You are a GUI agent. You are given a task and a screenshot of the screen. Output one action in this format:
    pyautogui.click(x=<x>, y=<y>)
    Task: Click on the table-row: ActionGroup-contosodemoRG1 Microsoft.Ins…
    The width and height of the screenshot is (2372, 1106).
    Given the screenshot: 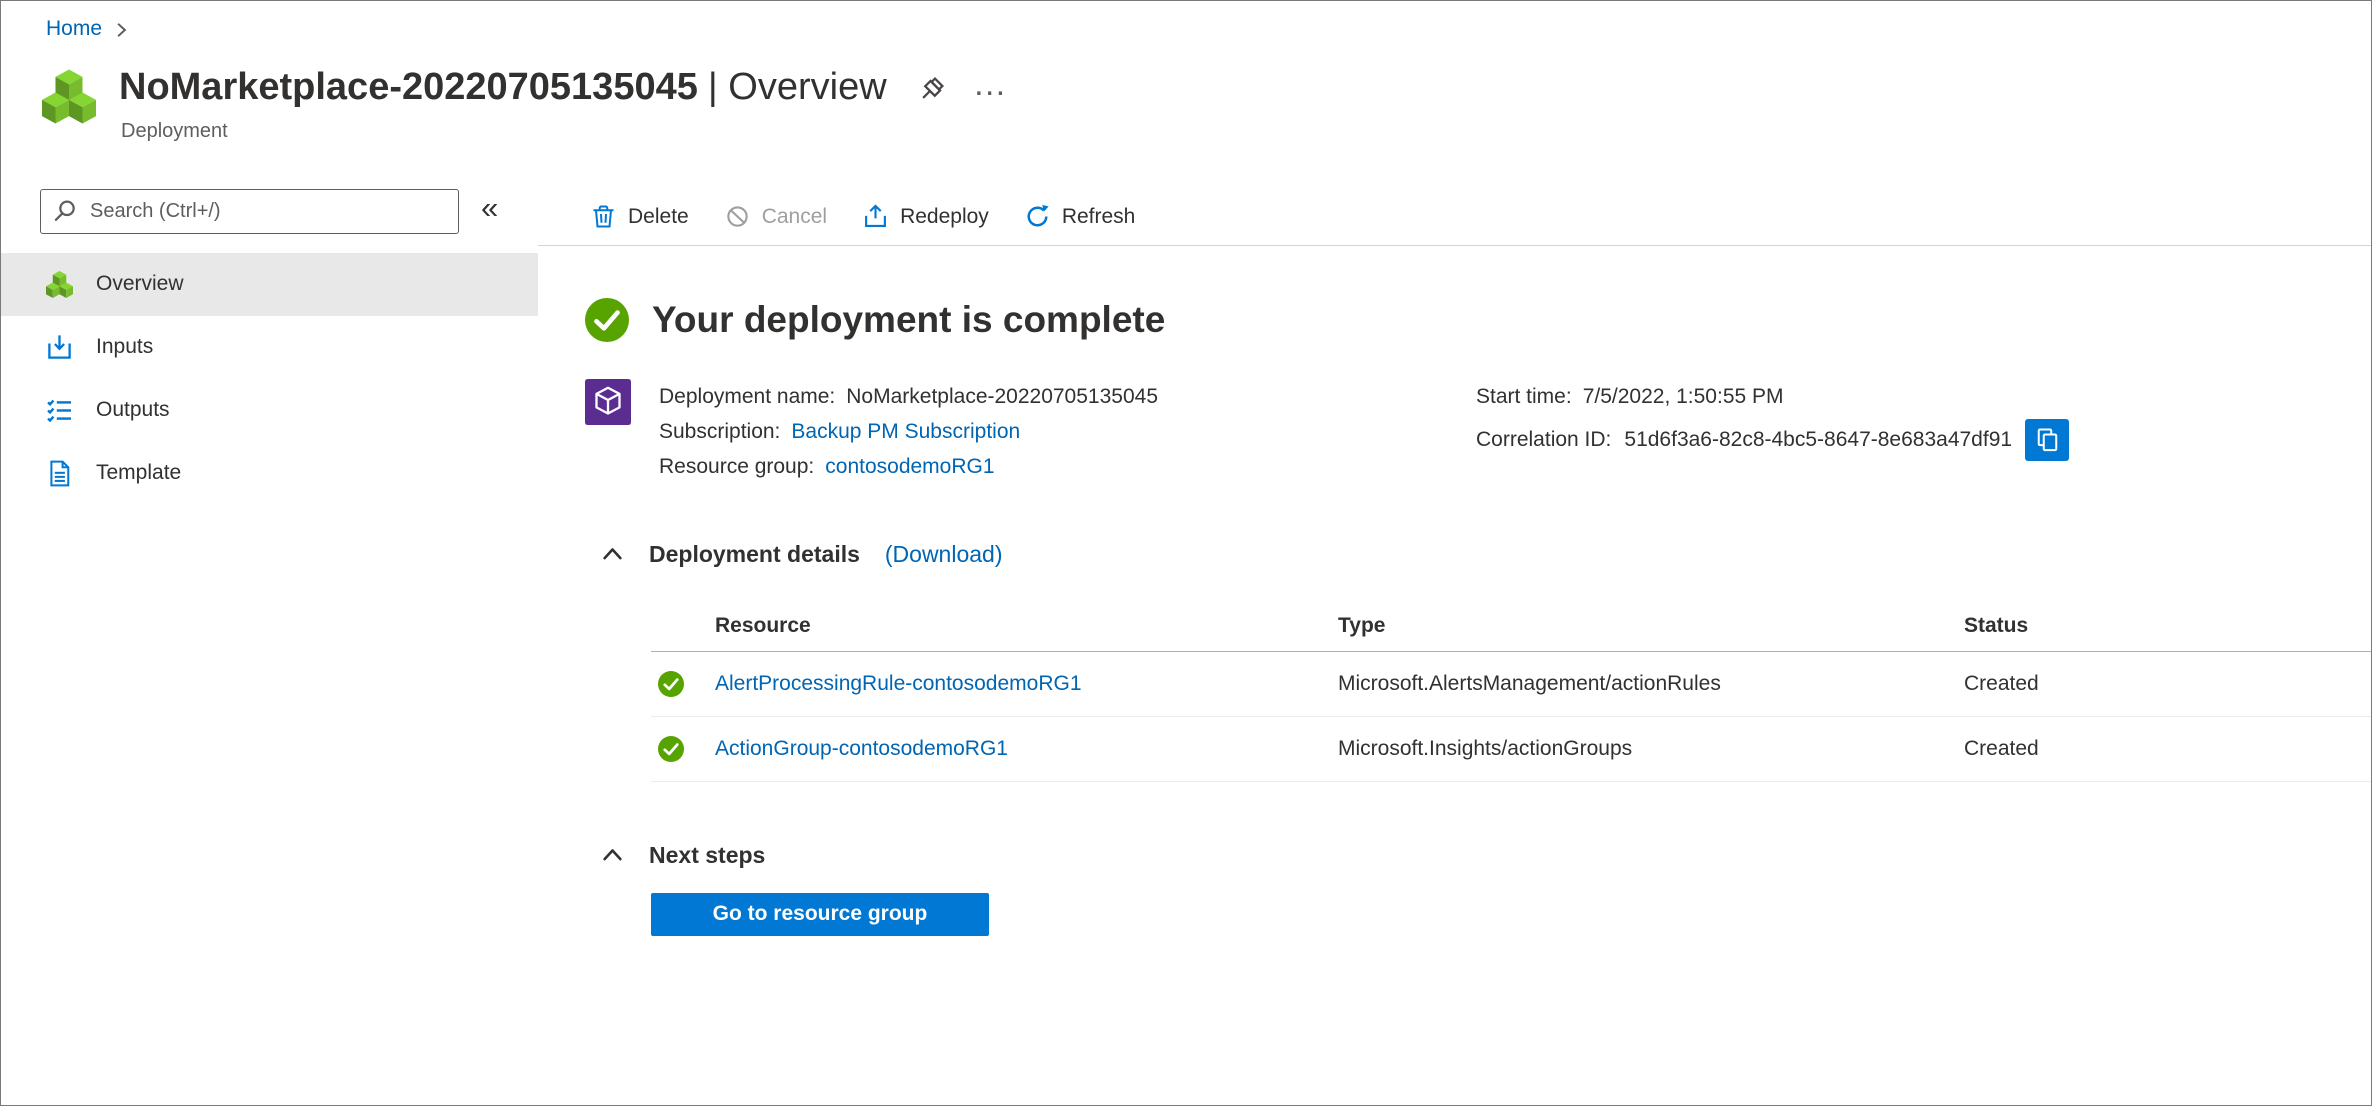 What is the action you would take?
    pyautogui.click(x=1511, y=749)
    